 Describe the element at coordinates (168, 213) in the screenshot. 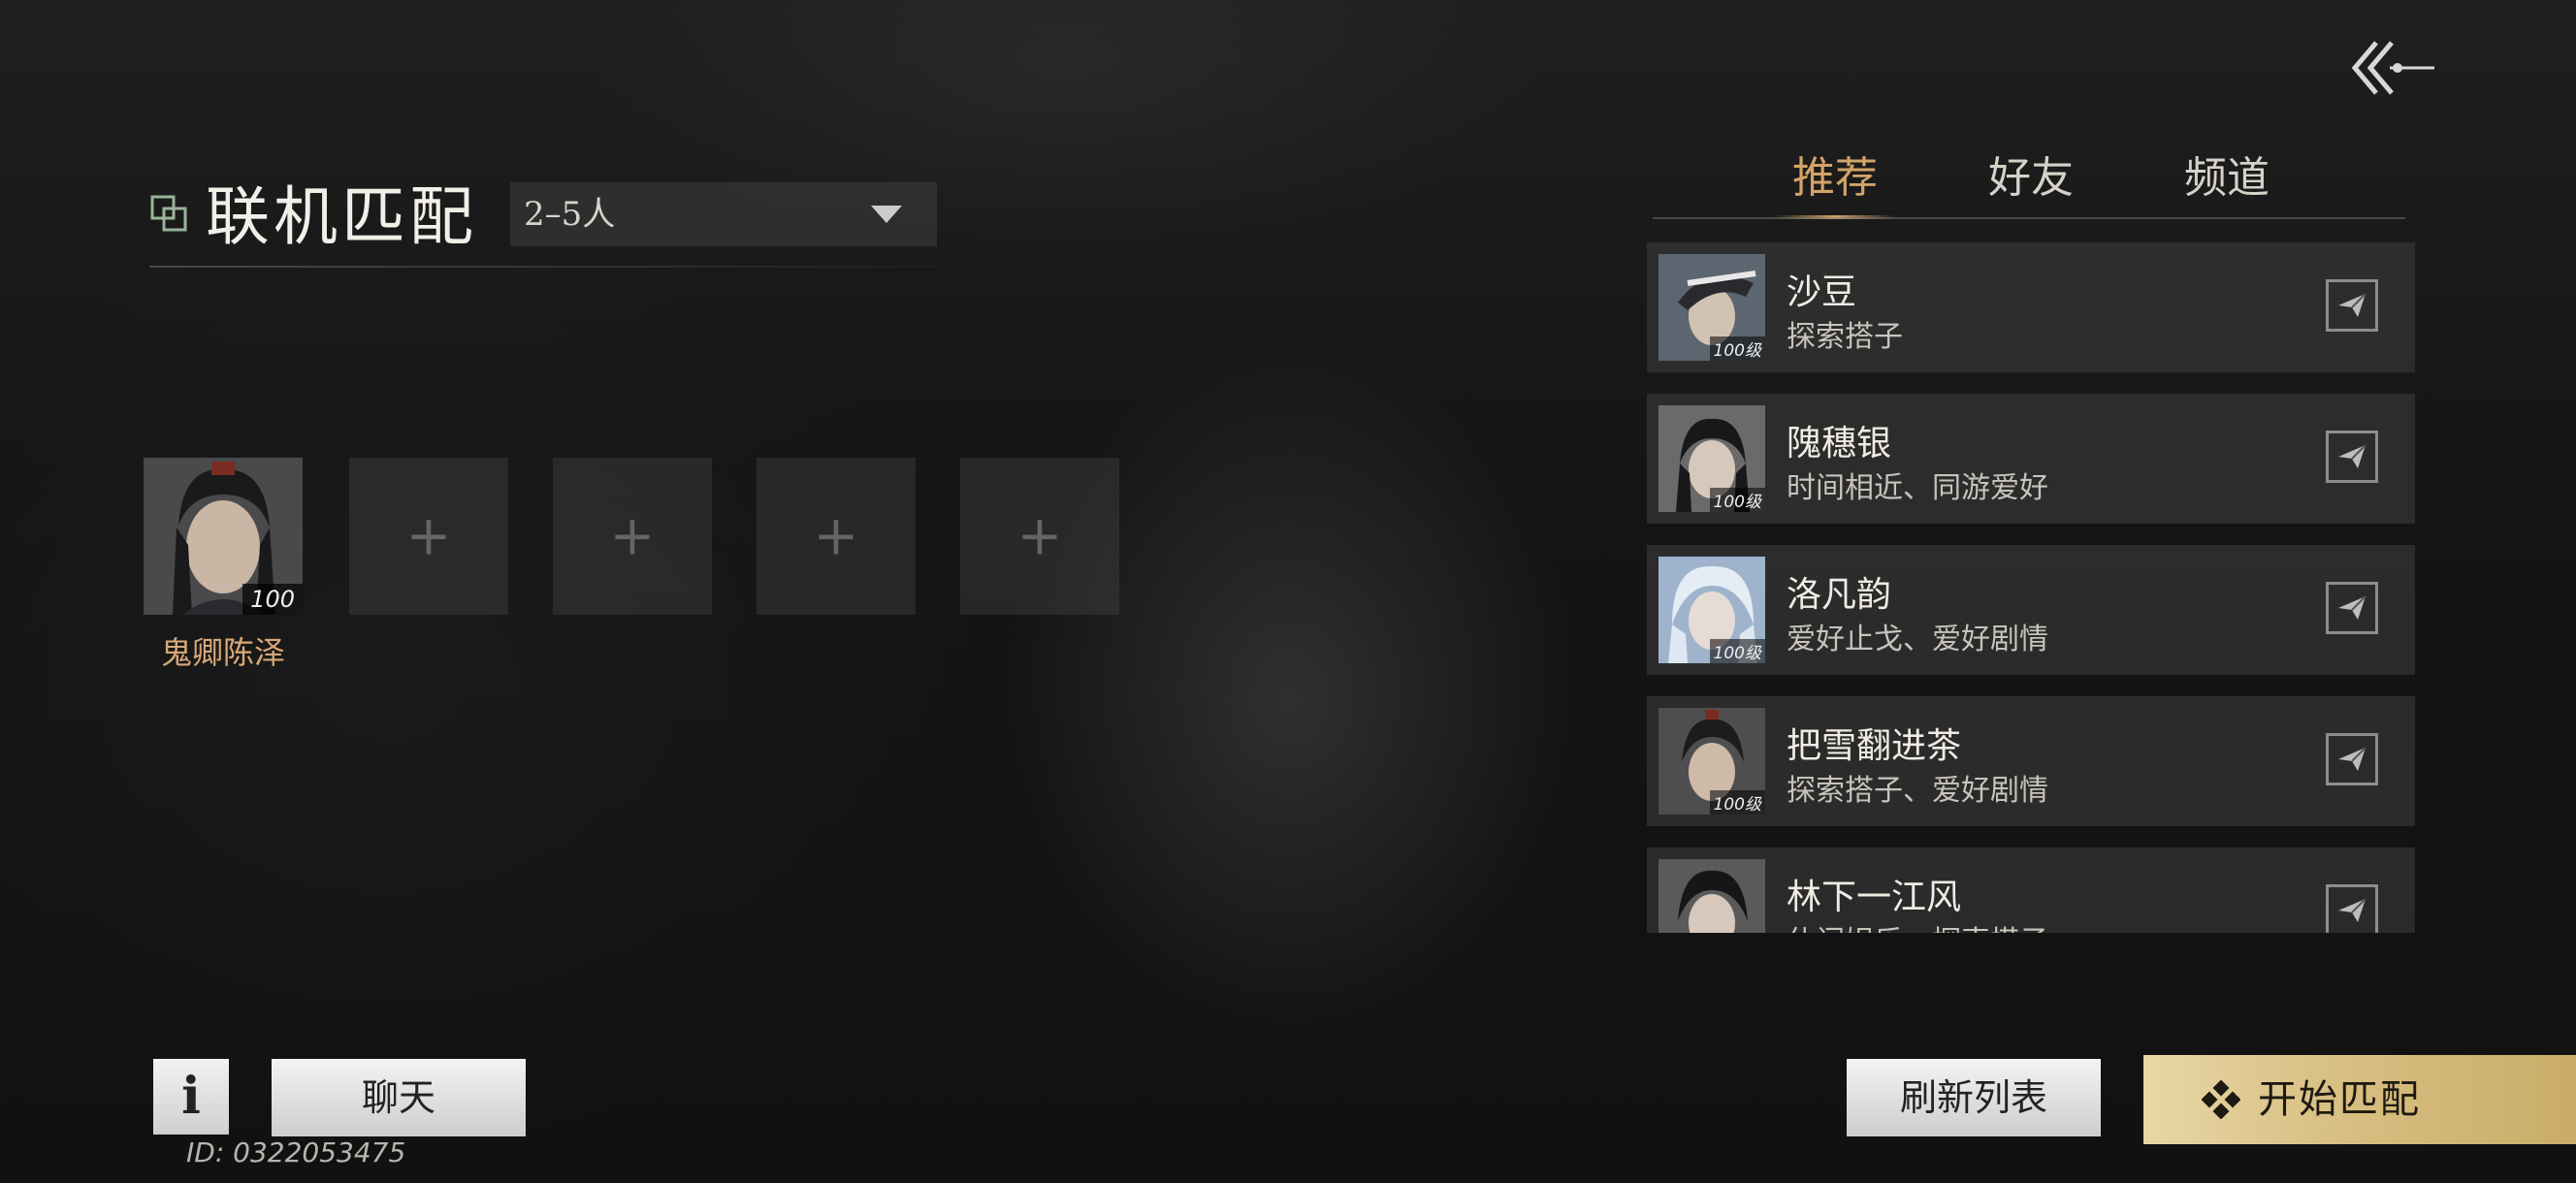

I see `link-squares-icon` at that location.